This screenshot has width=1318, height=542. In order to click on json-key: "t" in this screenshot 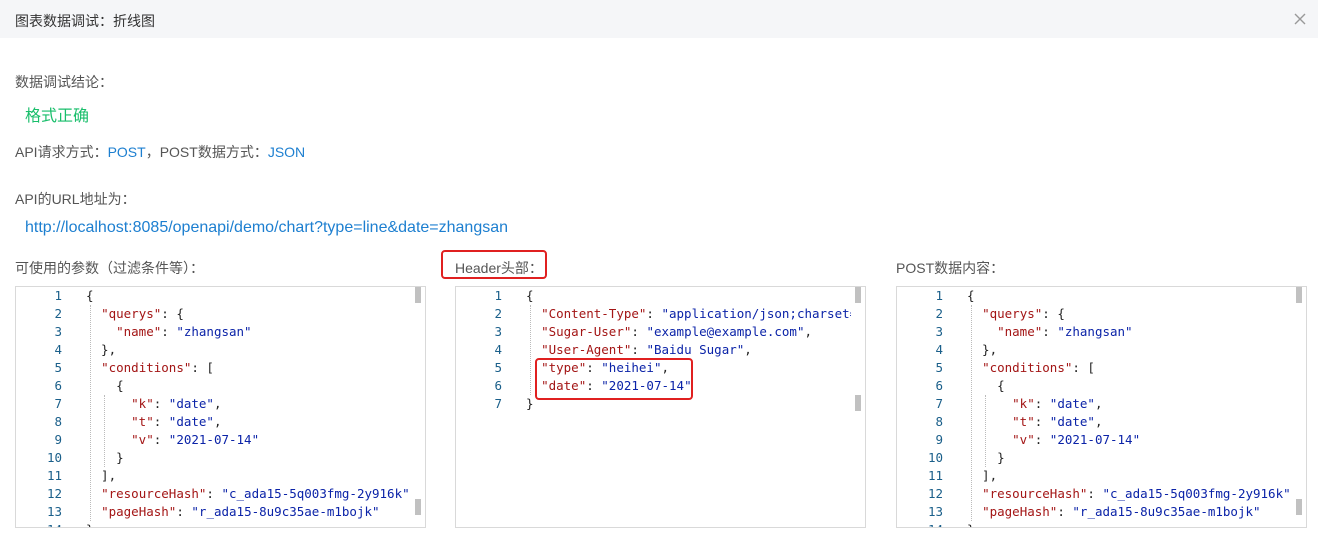, I will do `click(142, 421)`.